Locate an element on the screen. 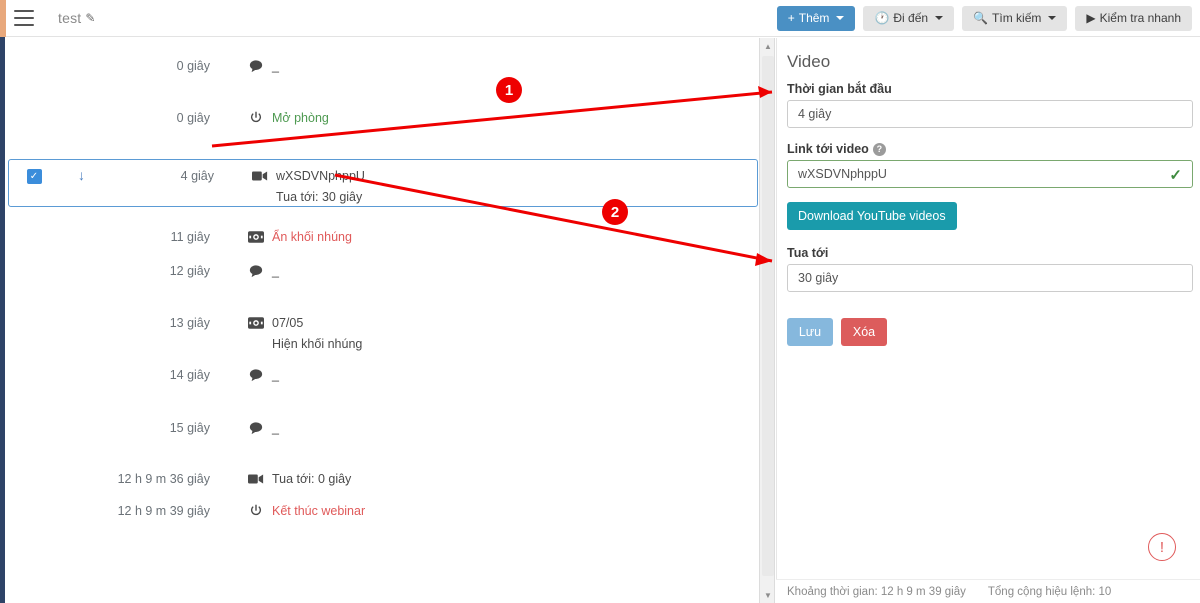 The image size is (1200, 603). row-secondary-line: Hiện khối nhúng is located at coordinates (317, 344).